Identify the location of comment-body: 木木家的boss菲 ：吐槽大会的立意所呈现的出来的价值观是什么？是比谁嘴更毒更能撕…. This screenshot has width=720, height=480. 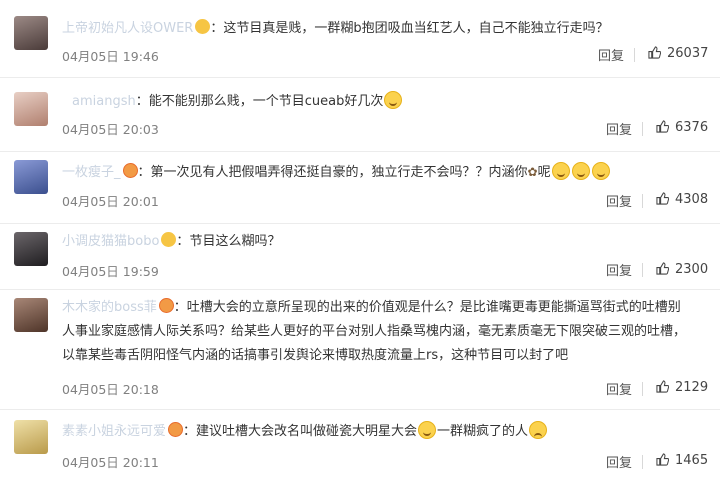
(374, 330).